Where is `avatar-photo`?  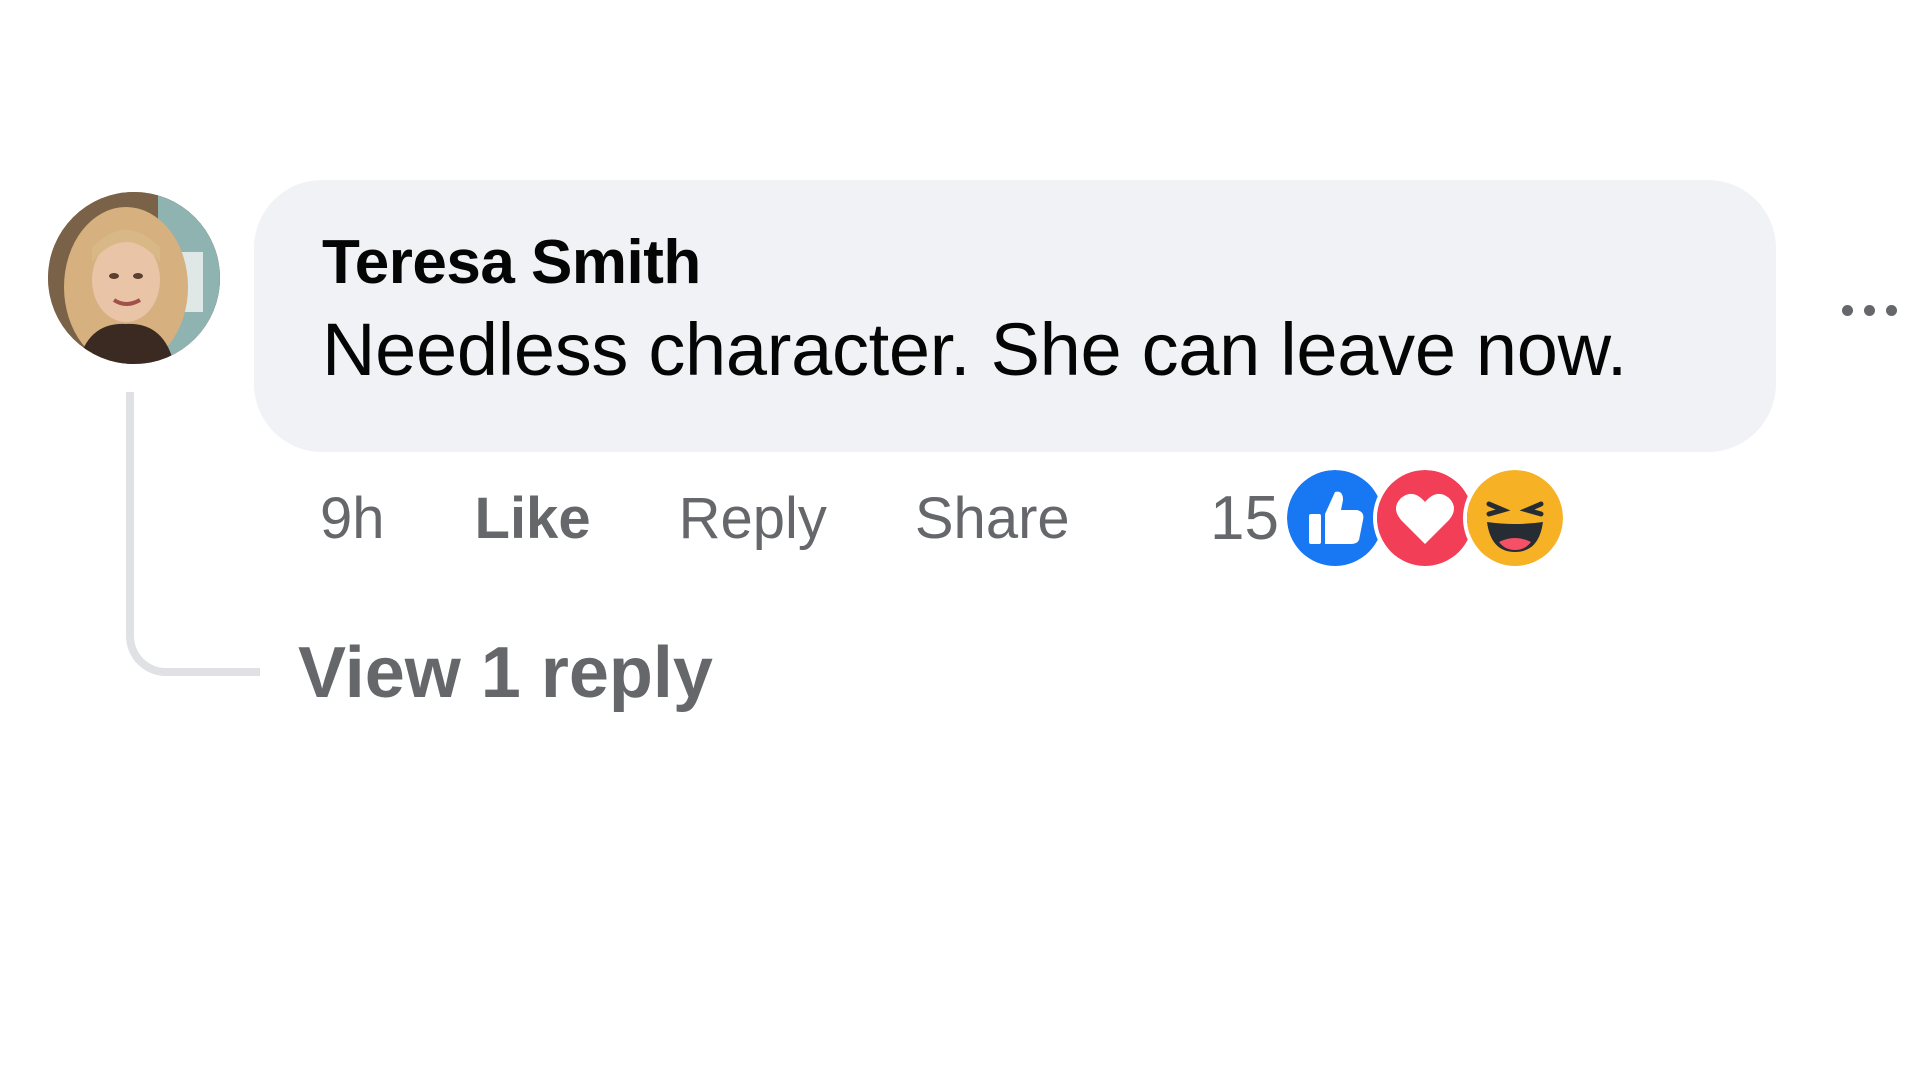
avatar-photo is located at coordinates (134, 278).